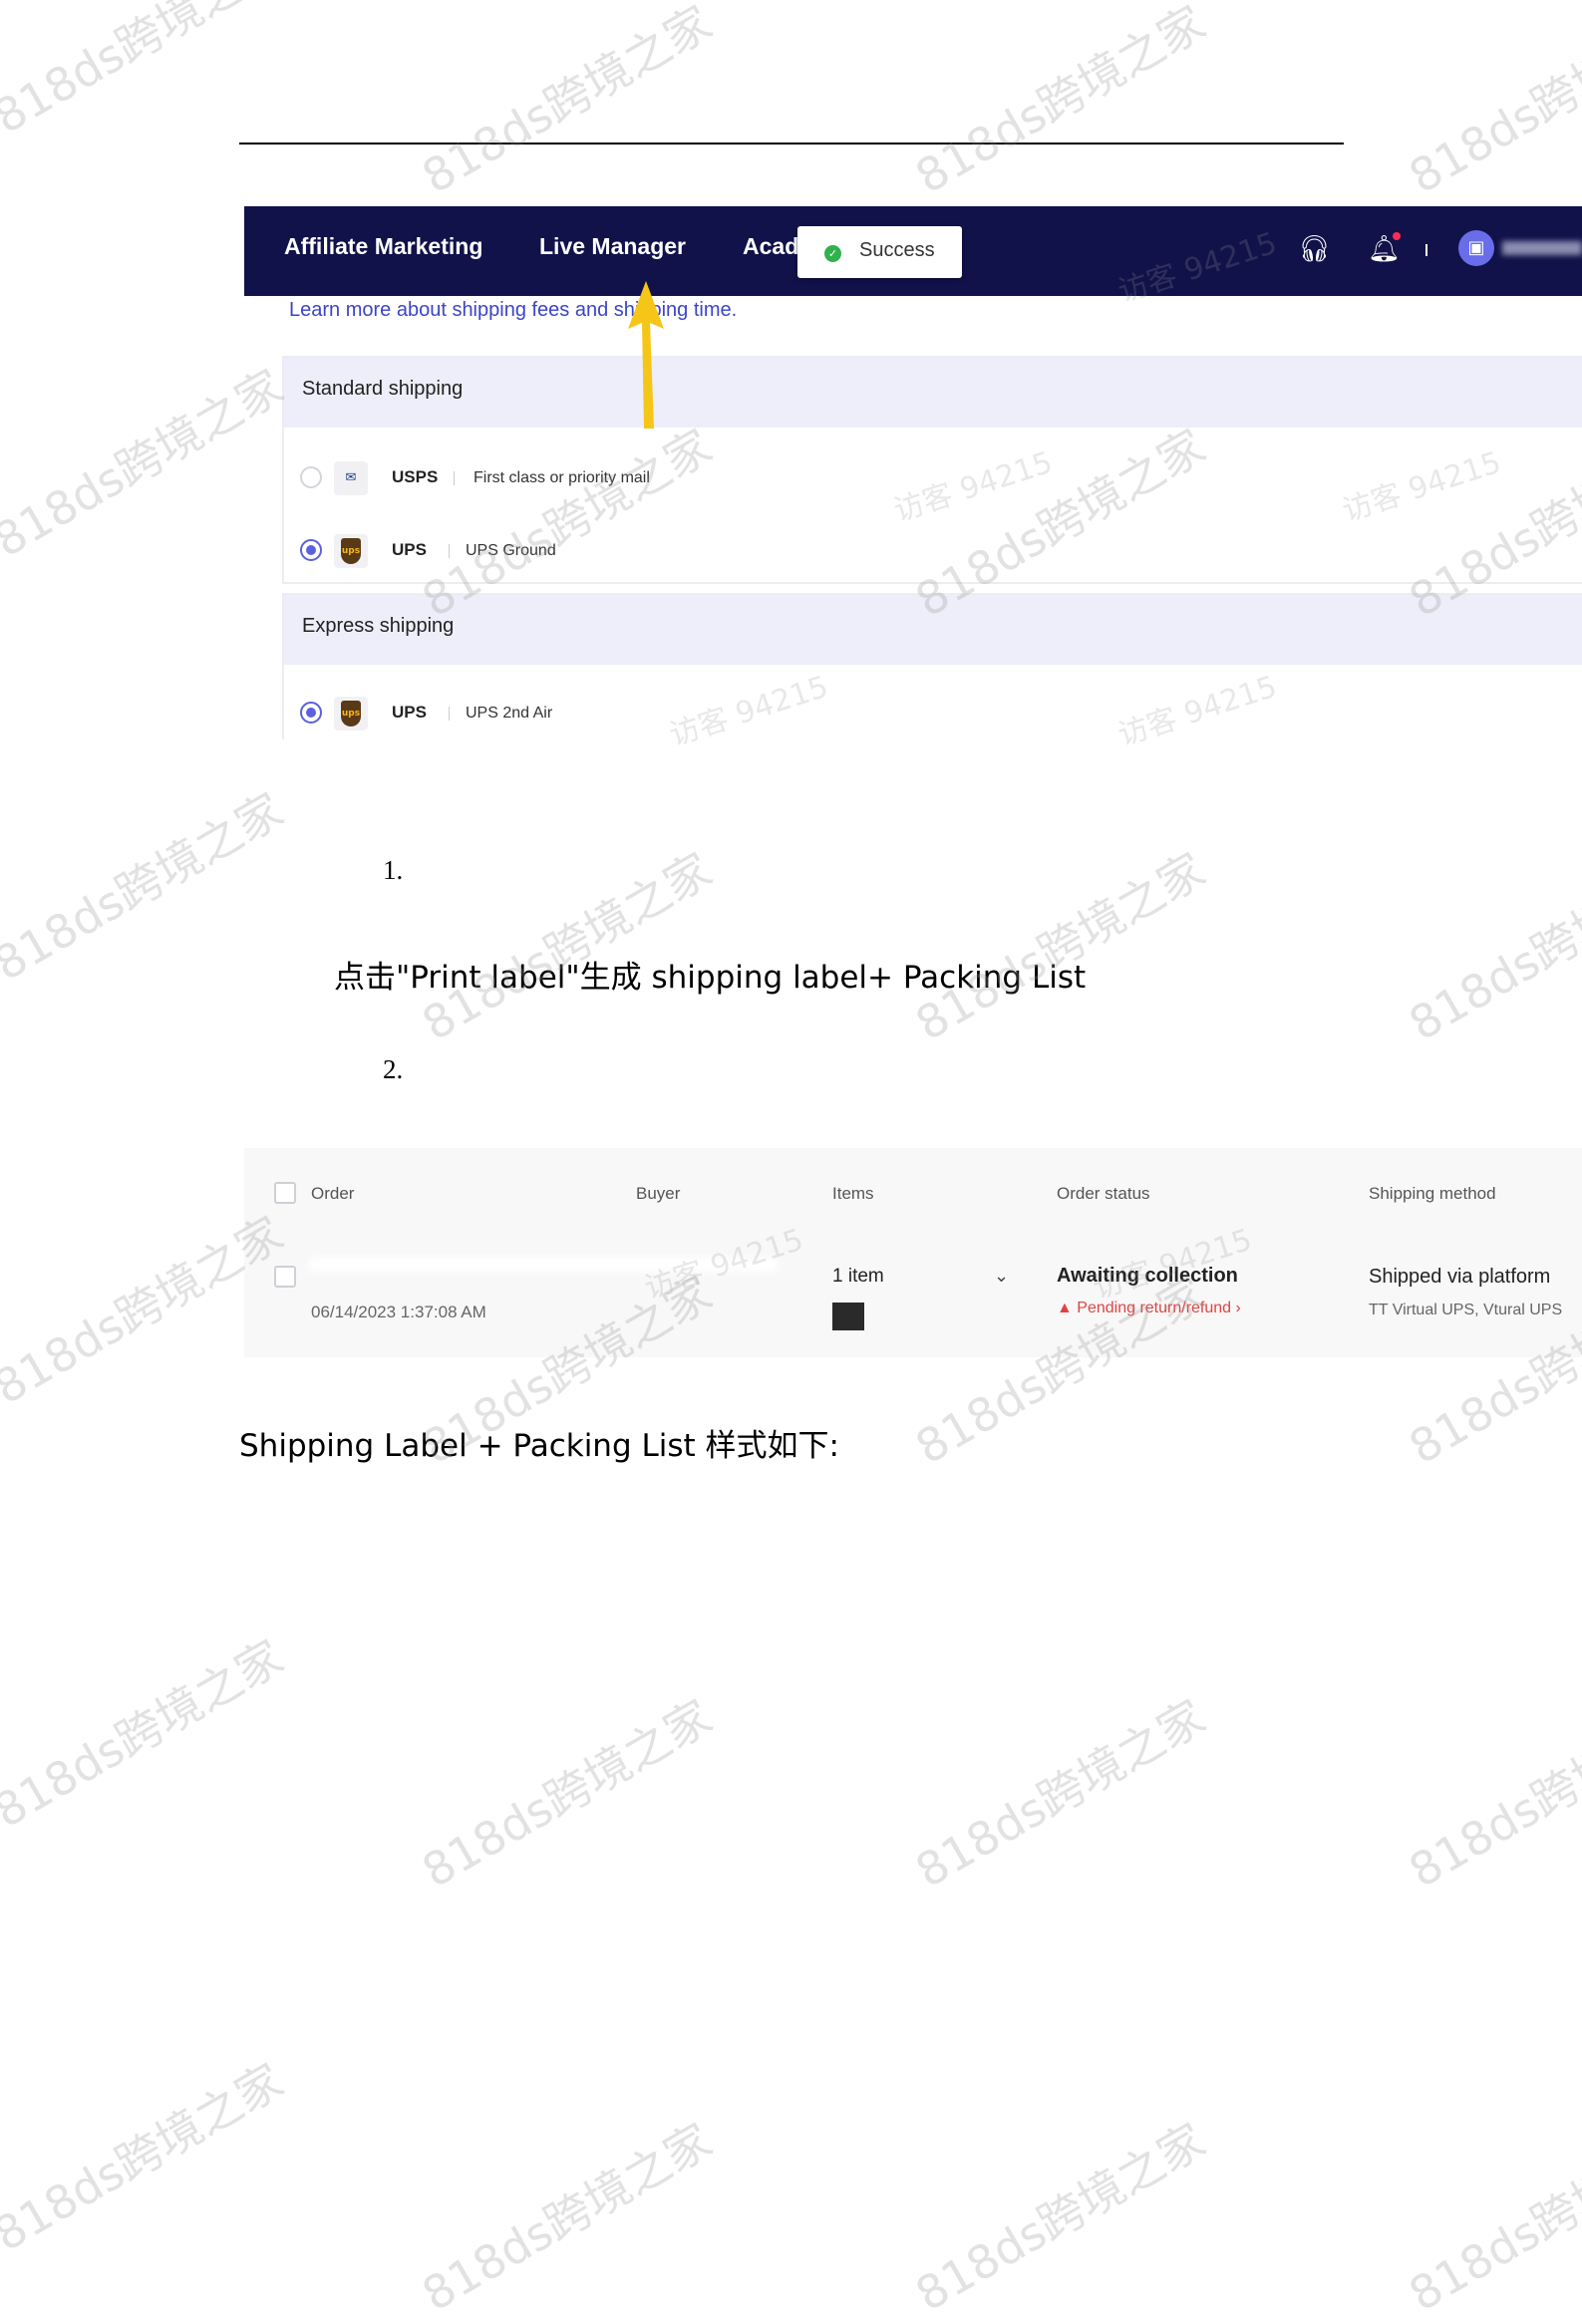 This screenshot has width=1582, height=2324. Describe the element at coordinates (848, 1316) in the screenshot. I see `product-thumbnail` at that location.